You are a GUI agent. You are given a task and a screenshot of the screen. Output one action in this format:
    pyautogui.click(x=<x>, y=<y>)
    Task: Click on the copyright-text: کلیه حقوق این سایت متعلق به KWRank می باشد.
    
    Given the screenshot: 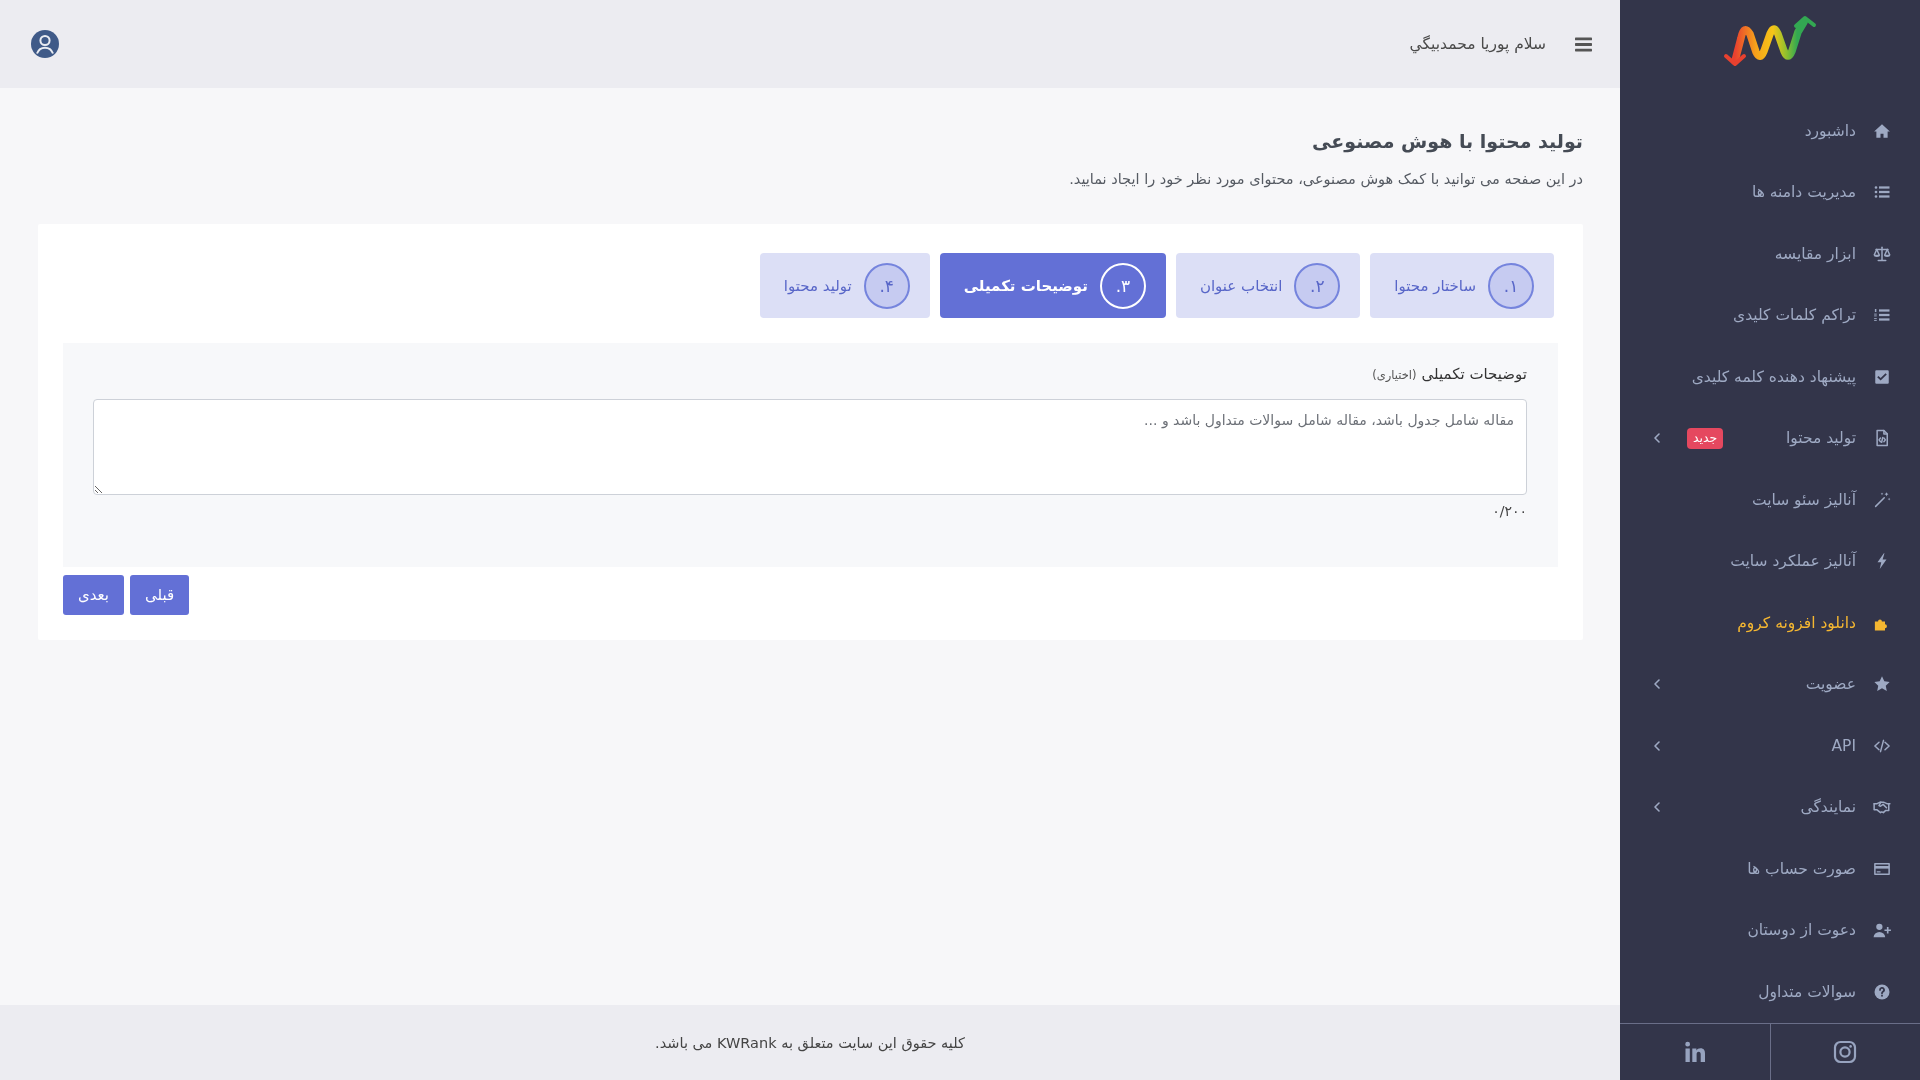 What is the action you would take?
    pyautogui.click(x=810, y=1042)
    